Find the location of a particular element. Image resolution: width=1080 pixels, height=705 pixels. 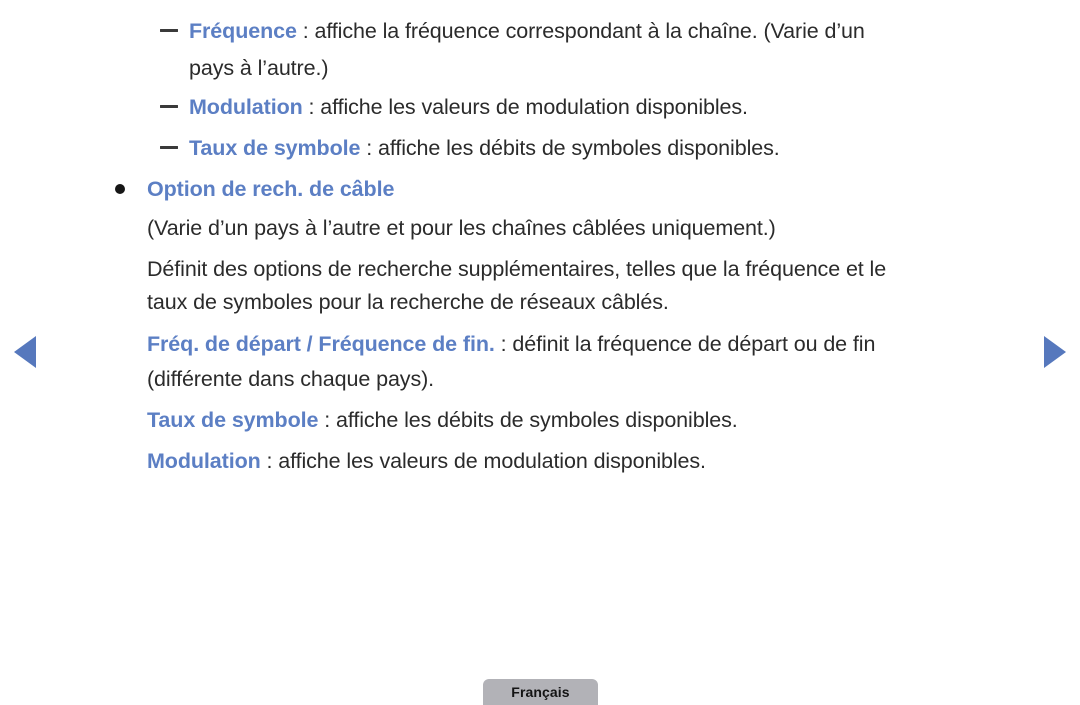

sub-item-frequence-term: Fréquence is located at coordinates (243, 31).